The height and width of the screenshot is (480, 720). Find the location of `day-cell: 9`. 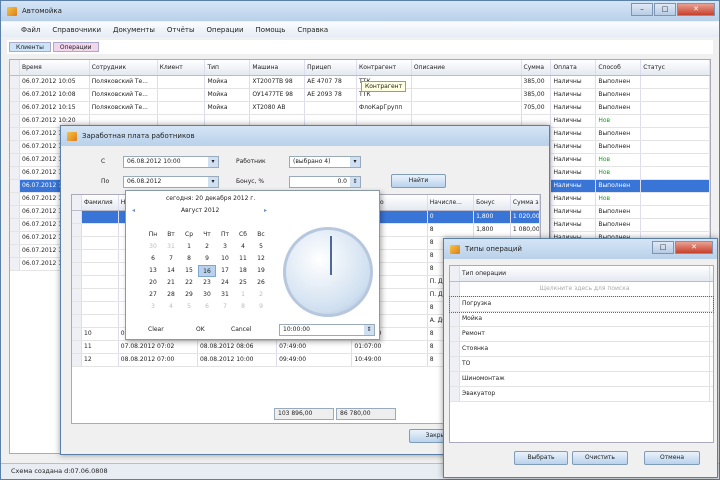

day-cell: 9 is located at coordinates (261, 307).